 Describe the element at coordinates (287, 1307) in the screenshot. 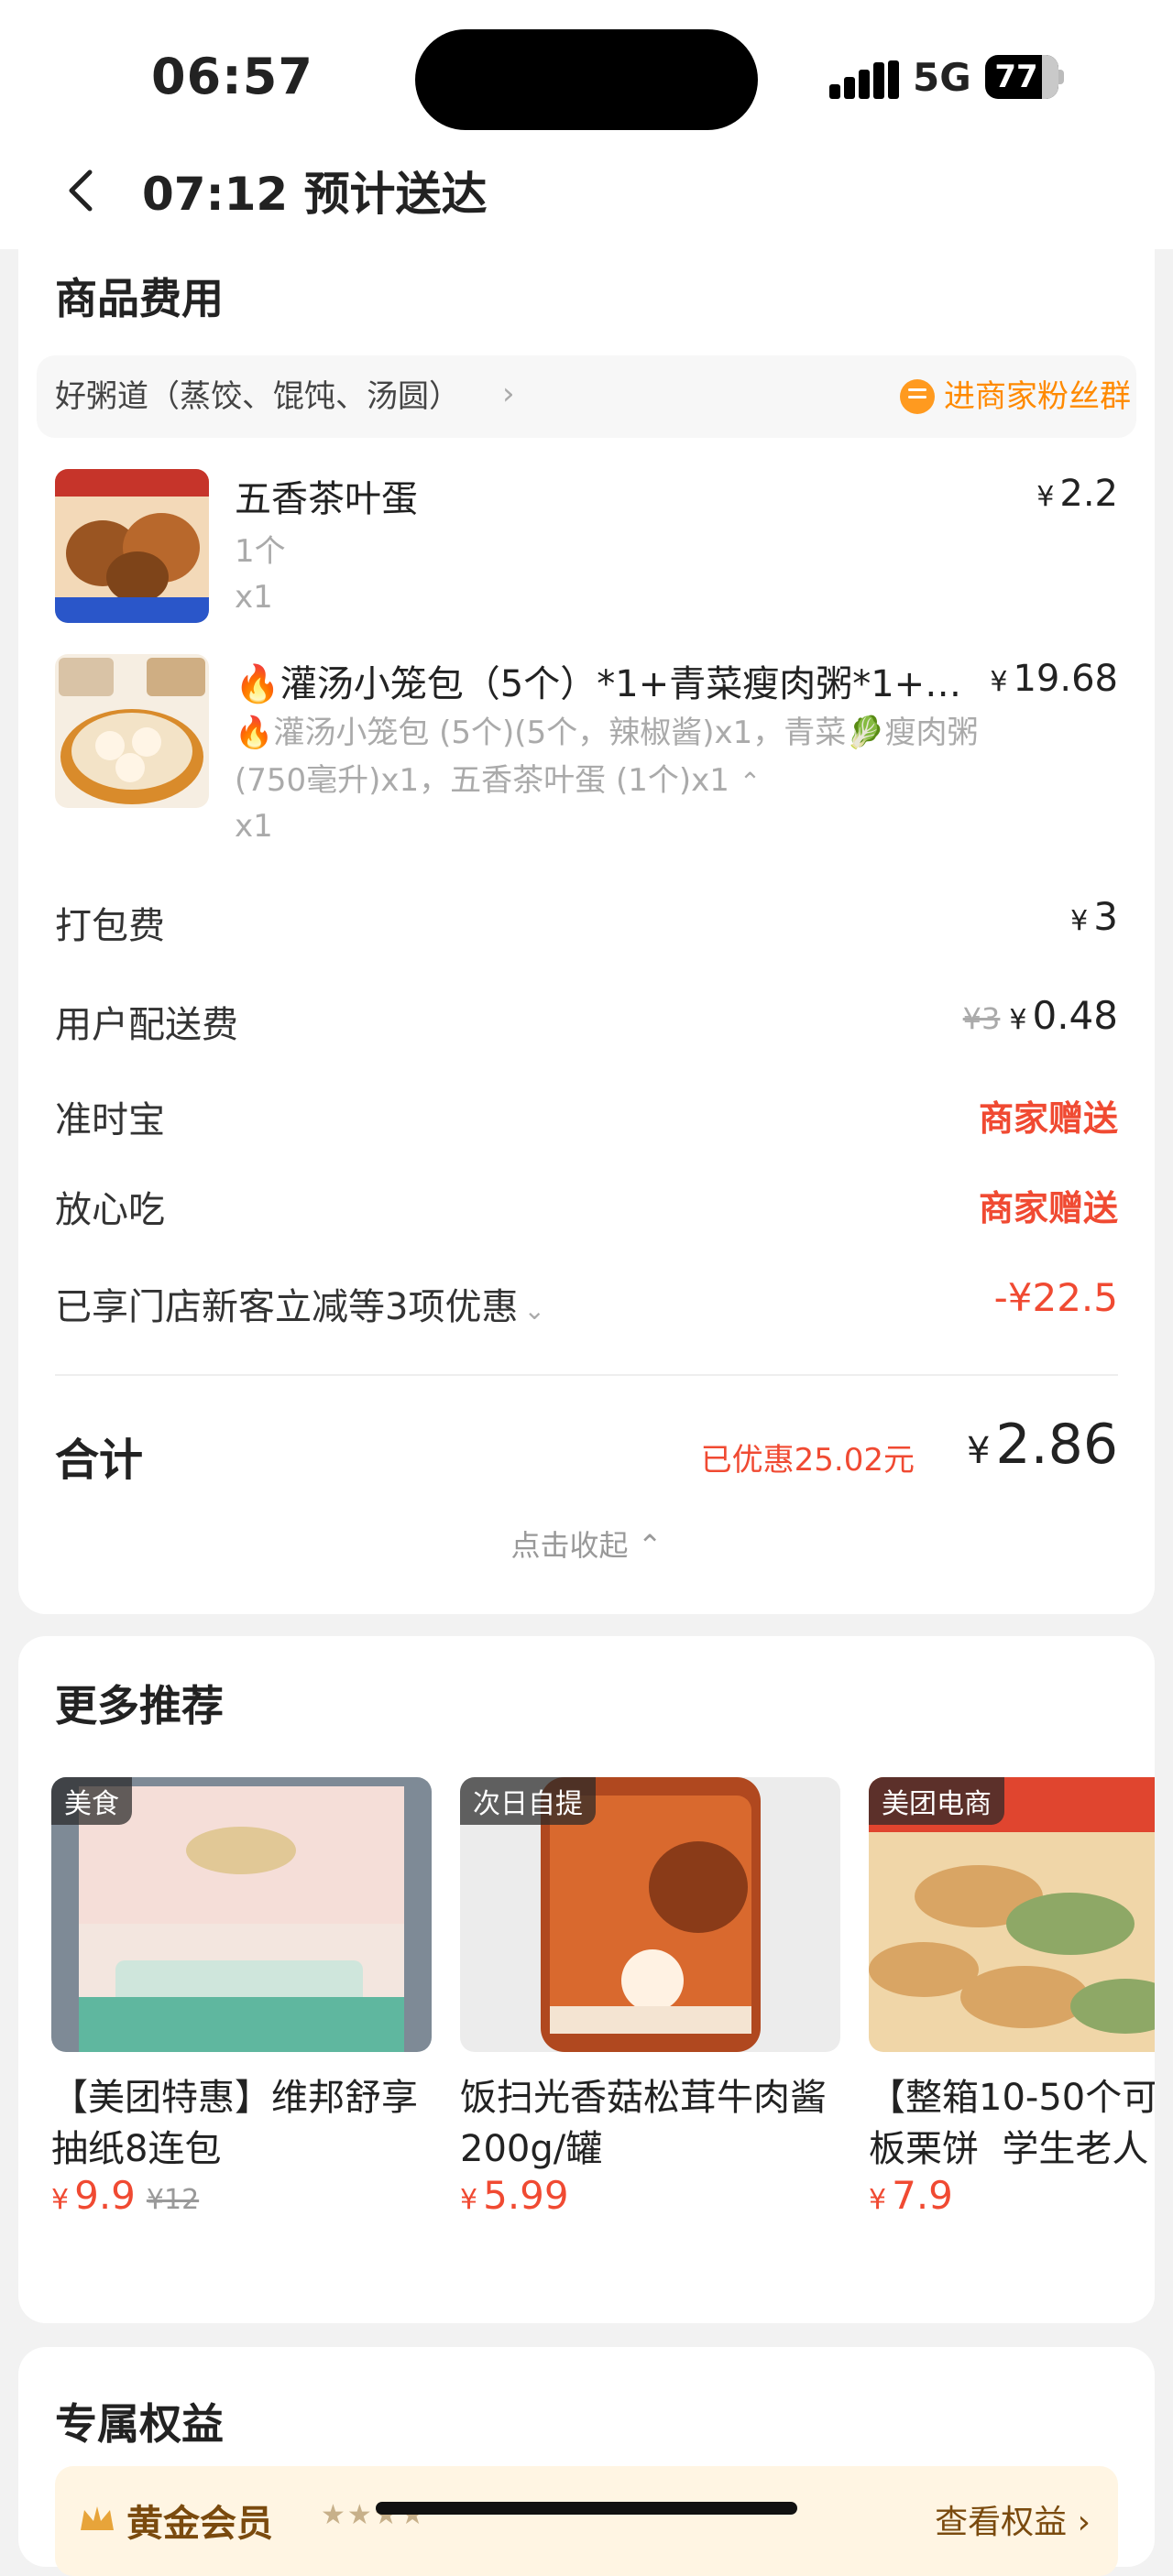

I see `discount-label: 已享门店新客立减等3项优惠` at that location.